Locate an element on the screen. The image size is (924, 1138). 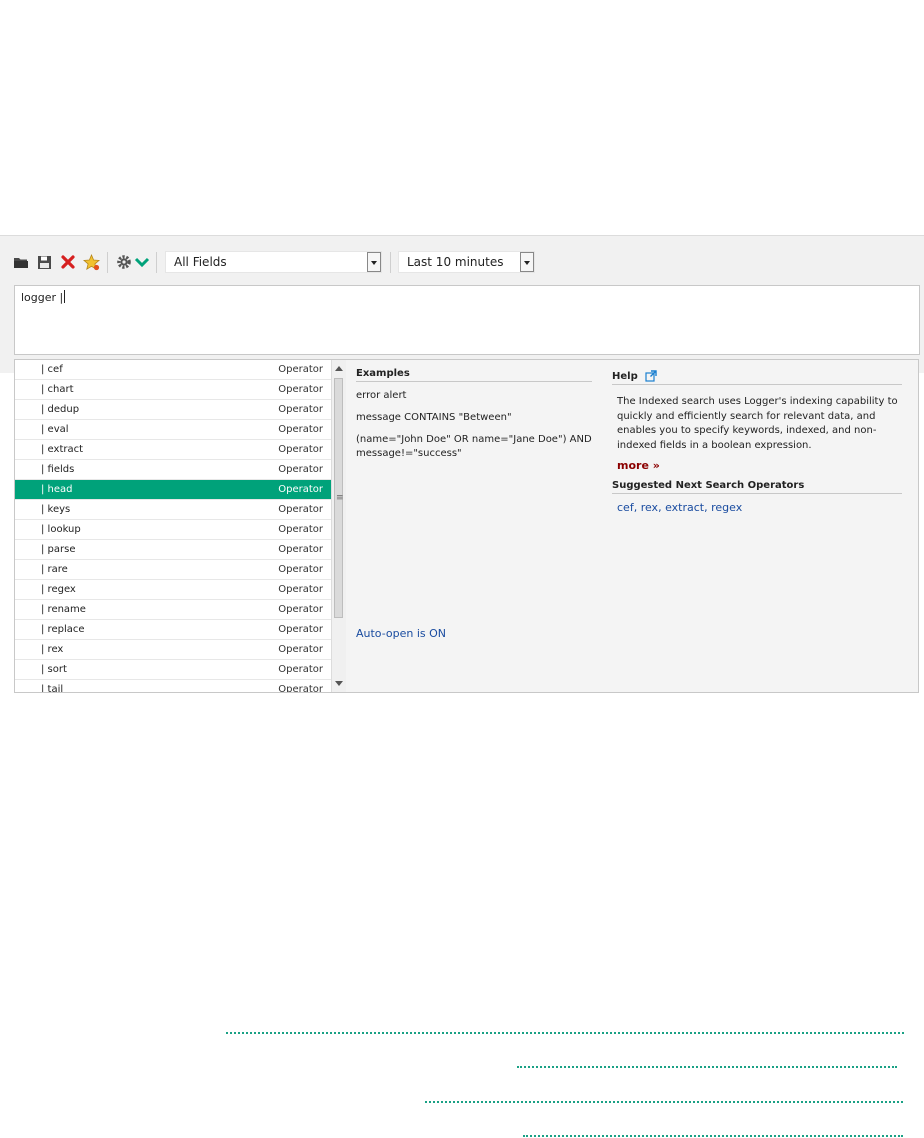
suggested-operator-link: cef is located at coordinates (625, 507).